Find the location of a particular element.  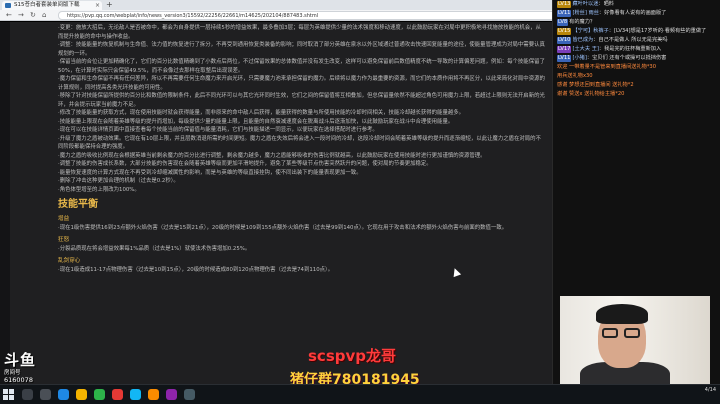

subsection-heading: 增益 is located at coordinates (302, 219).